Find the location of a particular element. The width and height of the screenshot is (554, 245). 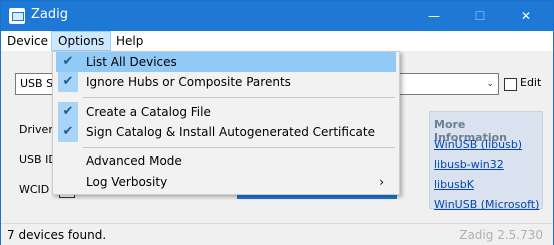

menu-item-label: List All Devices is located at coordinates (131, 62).